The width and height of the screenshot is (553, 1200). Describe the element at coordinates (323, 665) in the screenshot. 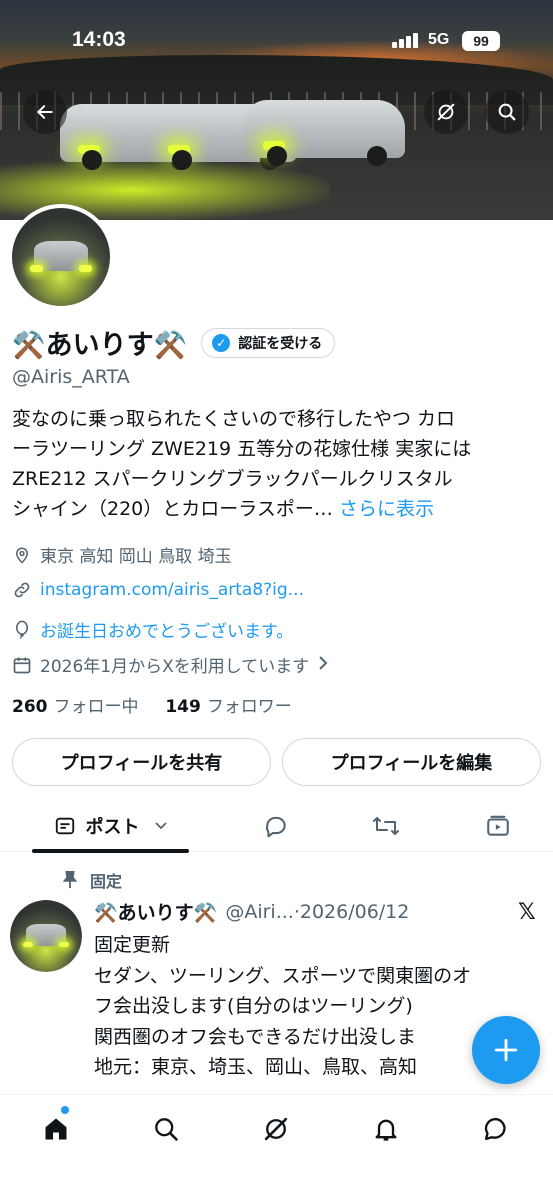

I see `chevron-right-icon` at that location.